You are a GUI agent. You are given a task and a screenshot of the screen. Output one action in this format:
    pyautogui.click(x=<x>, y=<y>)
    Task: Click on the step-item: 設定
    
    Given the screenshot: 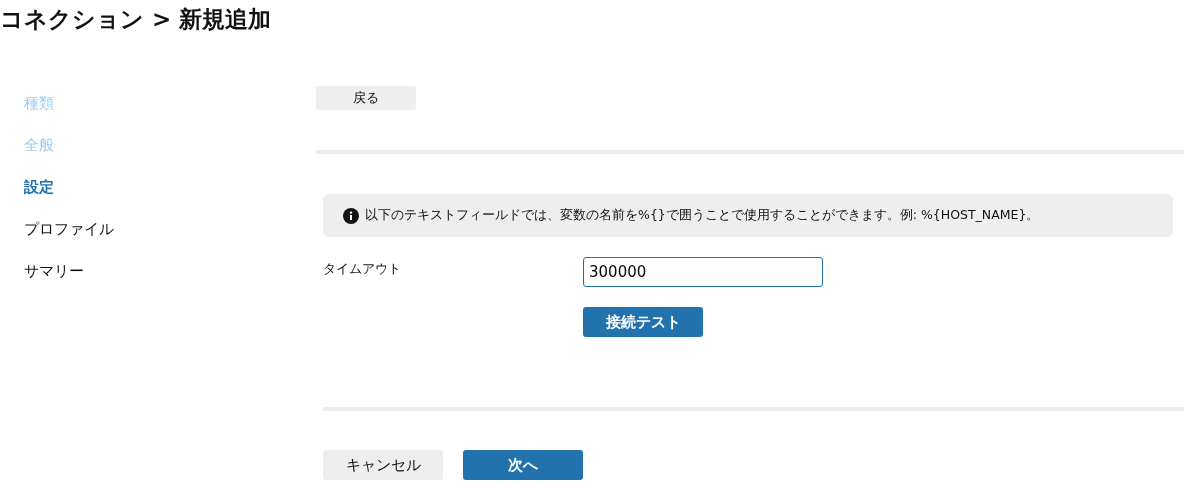 What is the action you would take?
    pyautogui.click(x=39, y=187)
    